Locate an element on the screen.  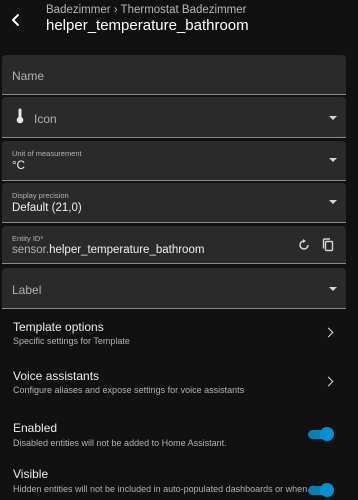
template-options-title: Template options is located at coordinates (58, 327).